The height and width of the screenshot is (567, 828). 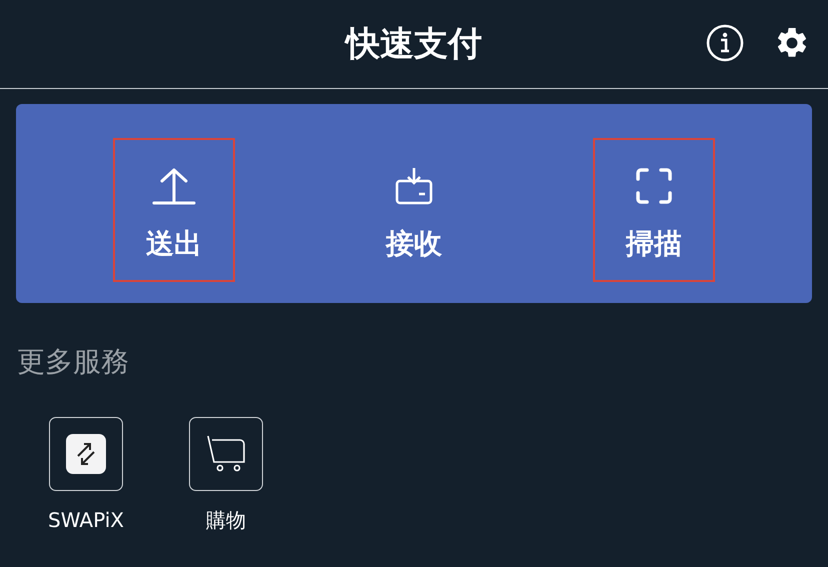 I want to click on service-label: SWAPiX, so click(x=86, y=520).